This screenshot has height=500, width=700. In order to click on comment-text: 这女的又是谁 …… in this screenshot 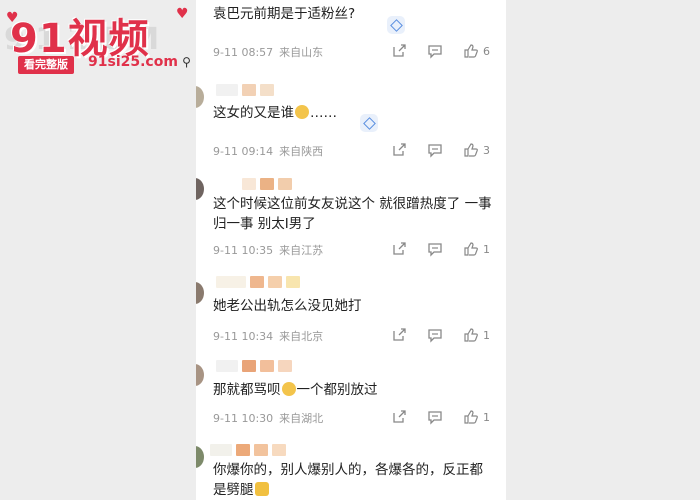, I will do `click(353, 113)`.